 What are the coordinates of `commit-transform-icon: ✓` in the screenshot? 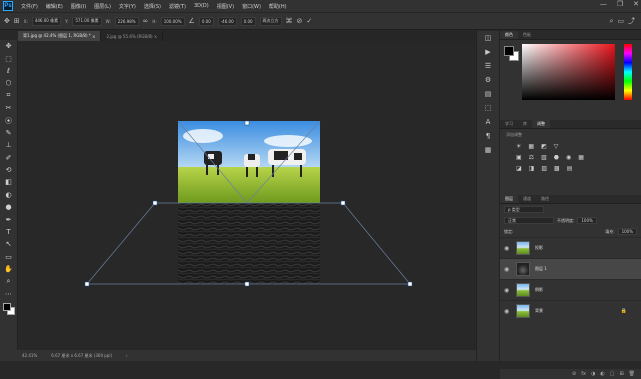 It's located at (309, 21).